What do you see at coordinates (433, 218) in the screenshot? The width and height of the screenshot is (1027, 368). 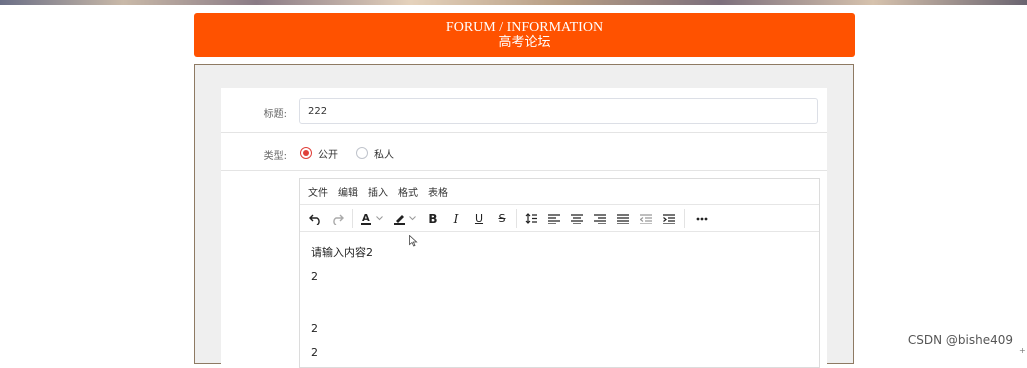 I see `bold-icon: B` at bounding box center [433, 218].